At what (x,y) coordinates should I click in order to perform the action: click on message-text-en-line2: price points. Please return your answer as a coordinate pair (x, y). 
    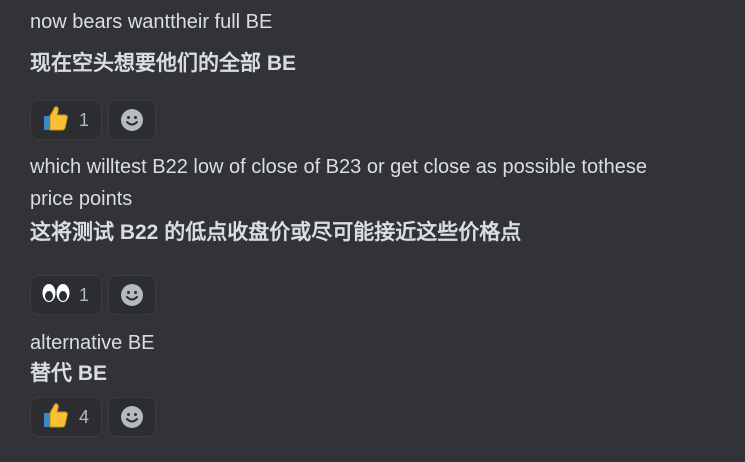
    Looking at the image, I should click on (81, 199).